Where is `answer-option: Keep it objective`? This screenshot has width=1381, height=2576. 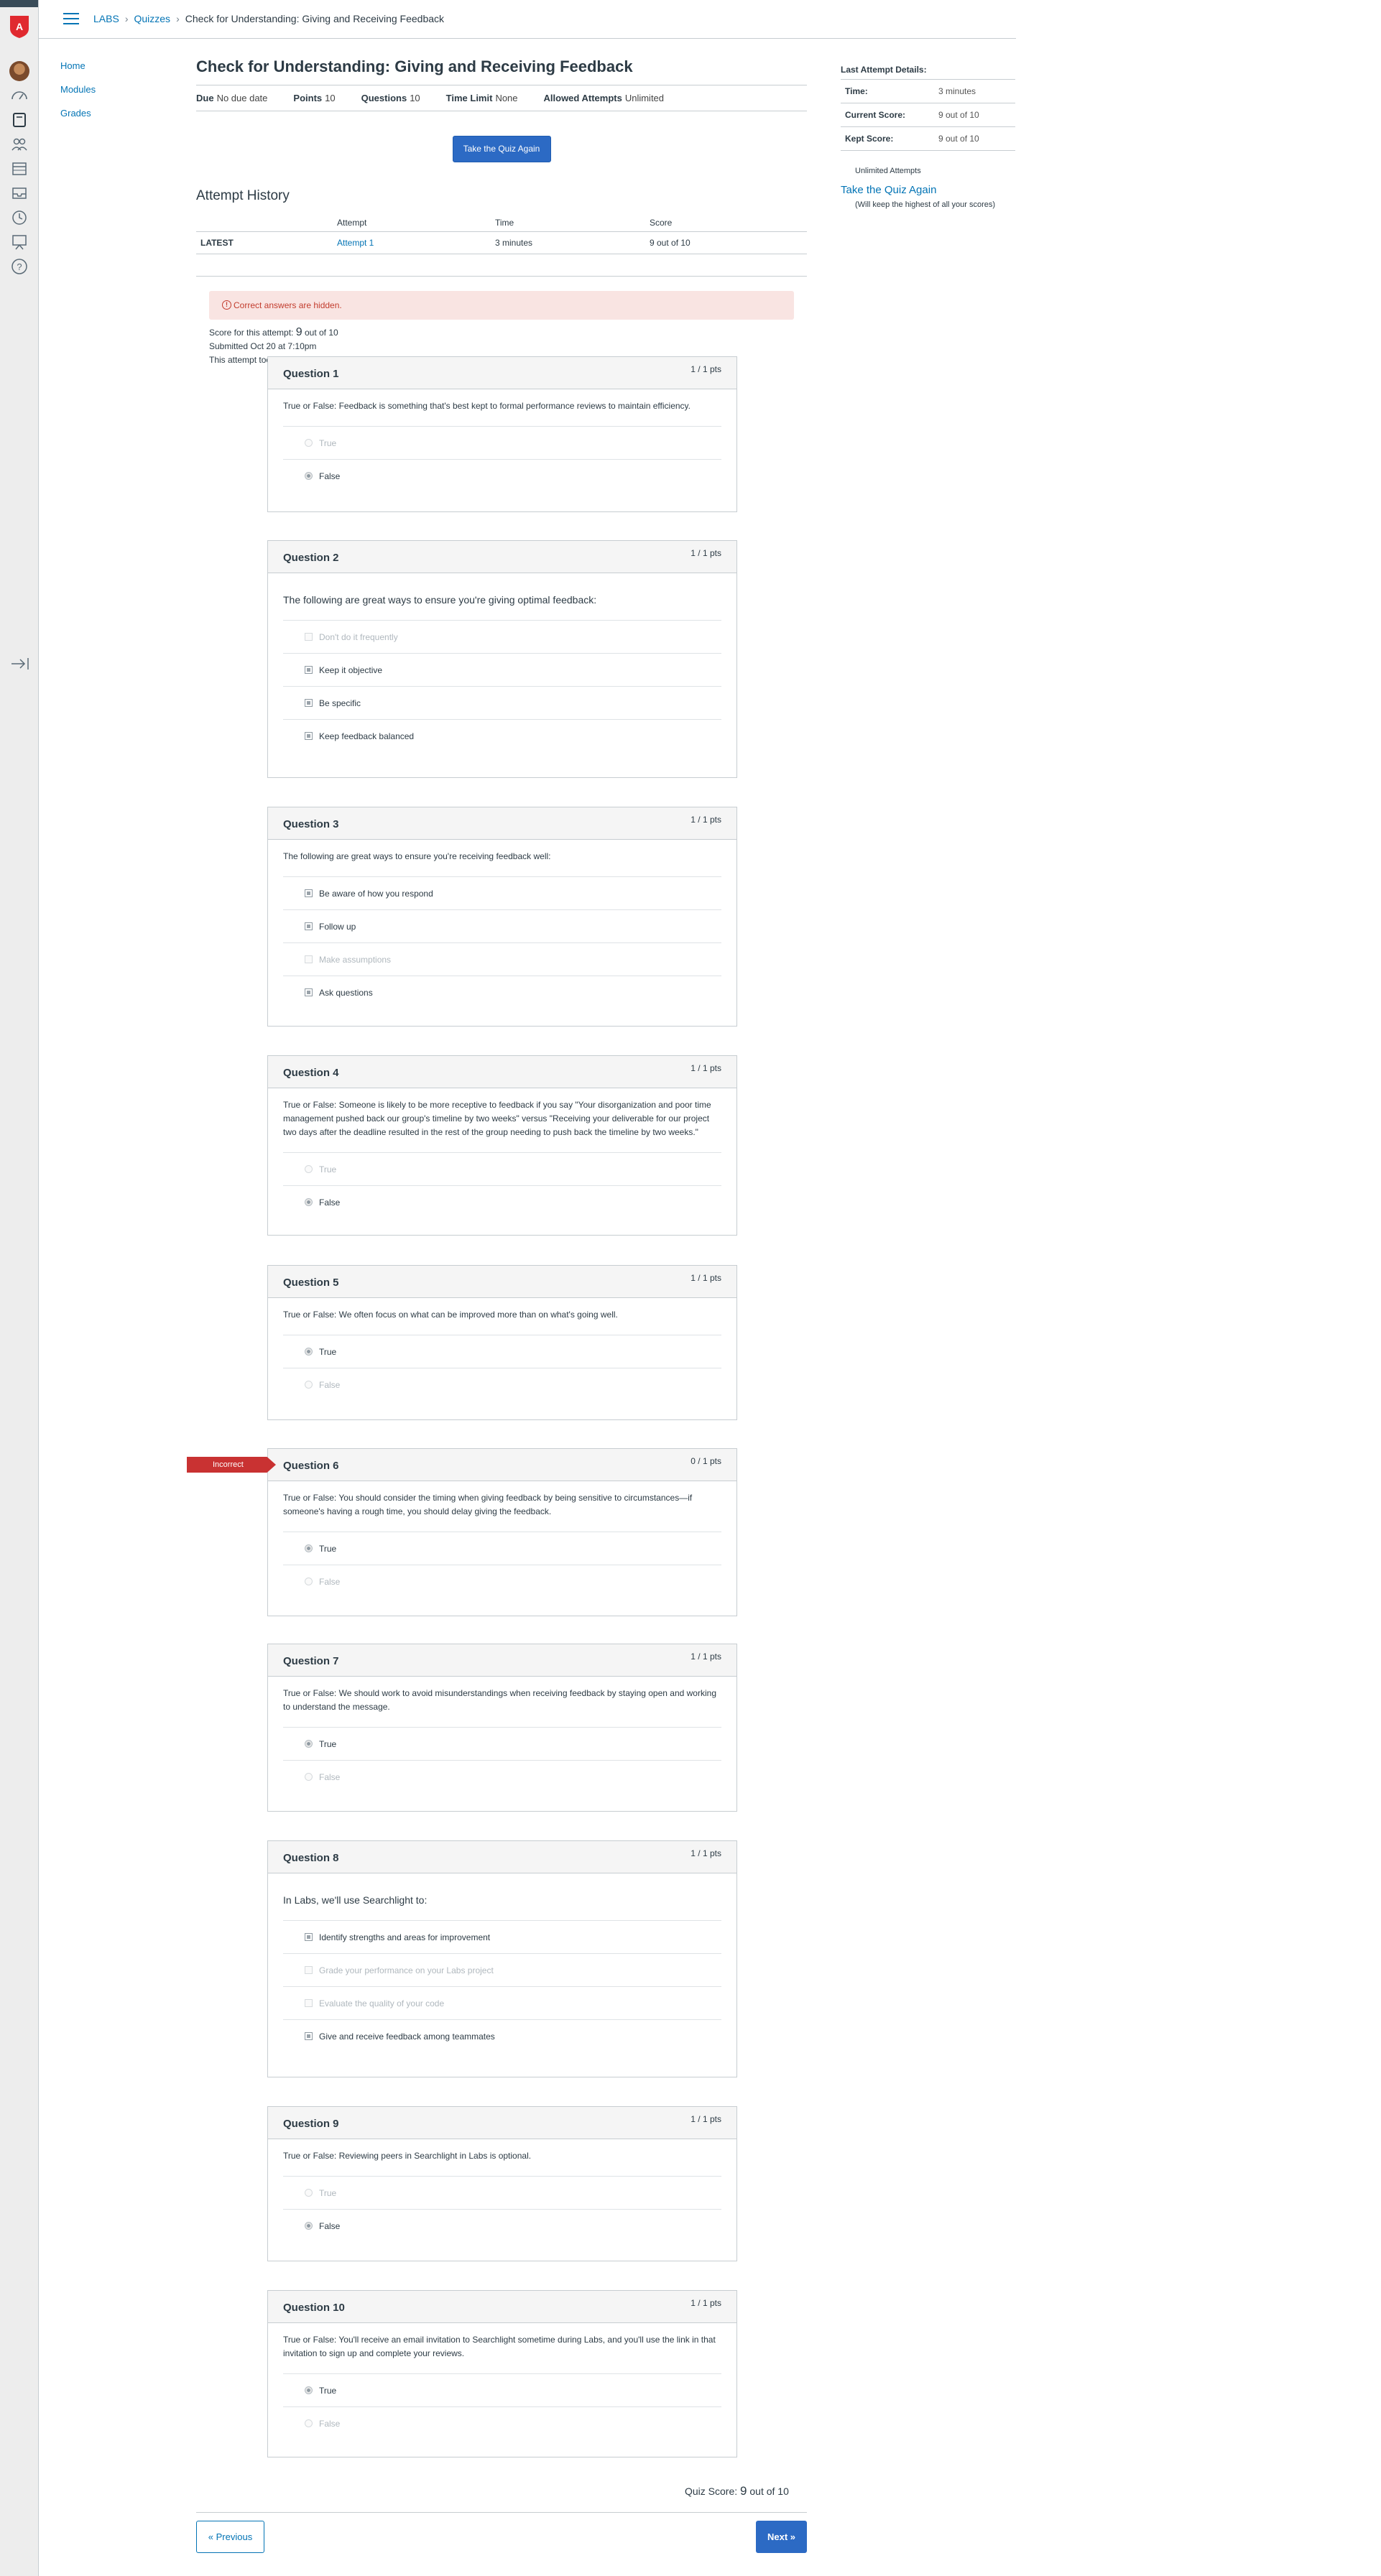 answer-option: Keep it objective is located at coordinates (502, 669).